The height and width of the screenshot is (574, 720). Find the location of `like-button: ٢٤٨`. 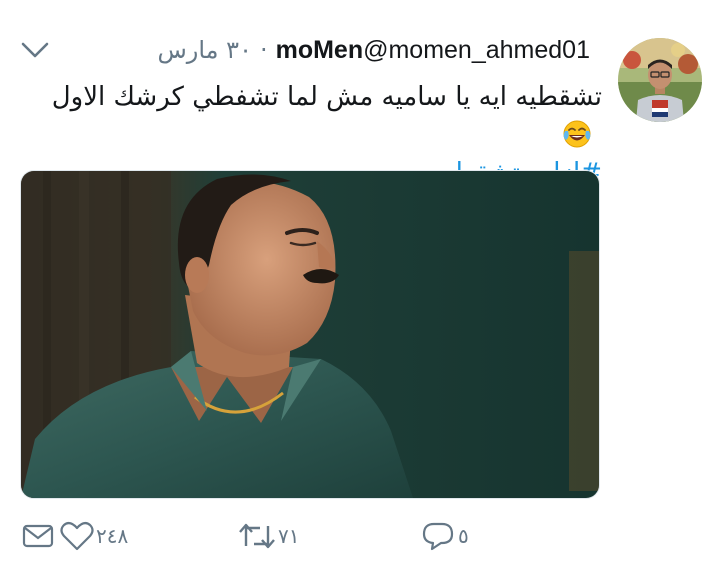

like-button: ٢٤٨ is located at coordinates (94, 536).